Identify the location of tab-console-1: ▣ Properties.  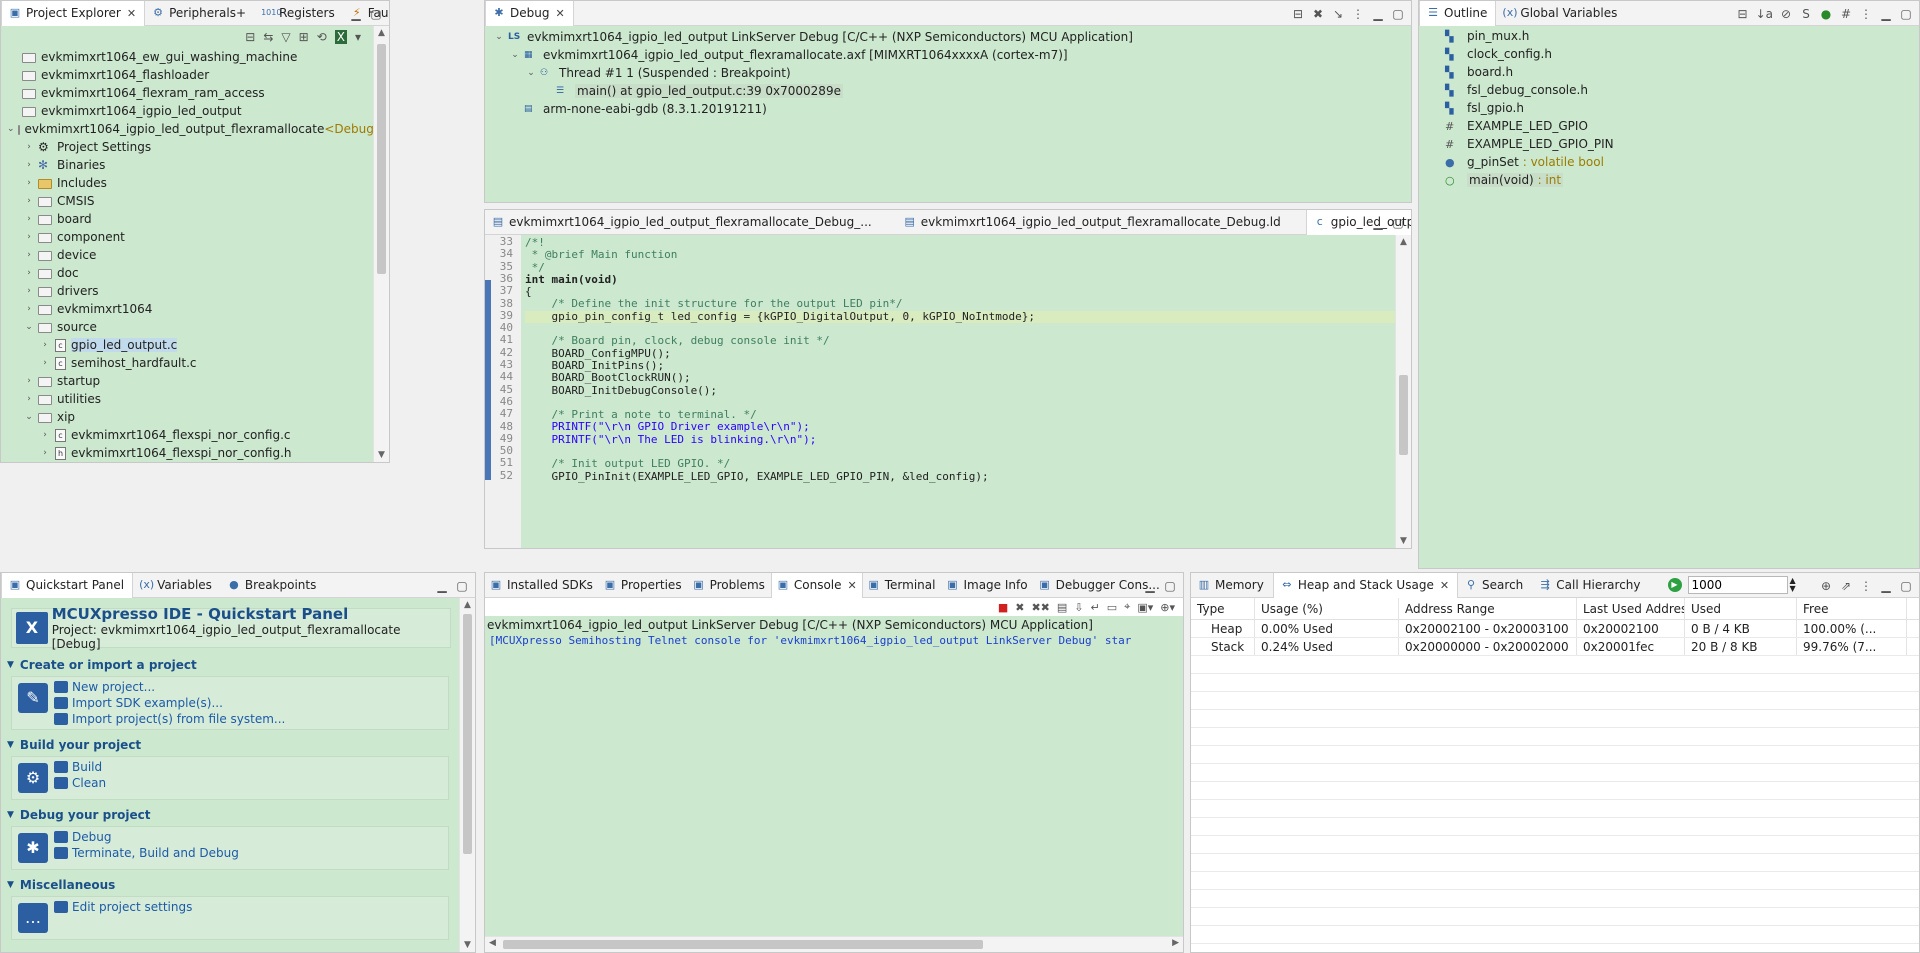
(643, 585).